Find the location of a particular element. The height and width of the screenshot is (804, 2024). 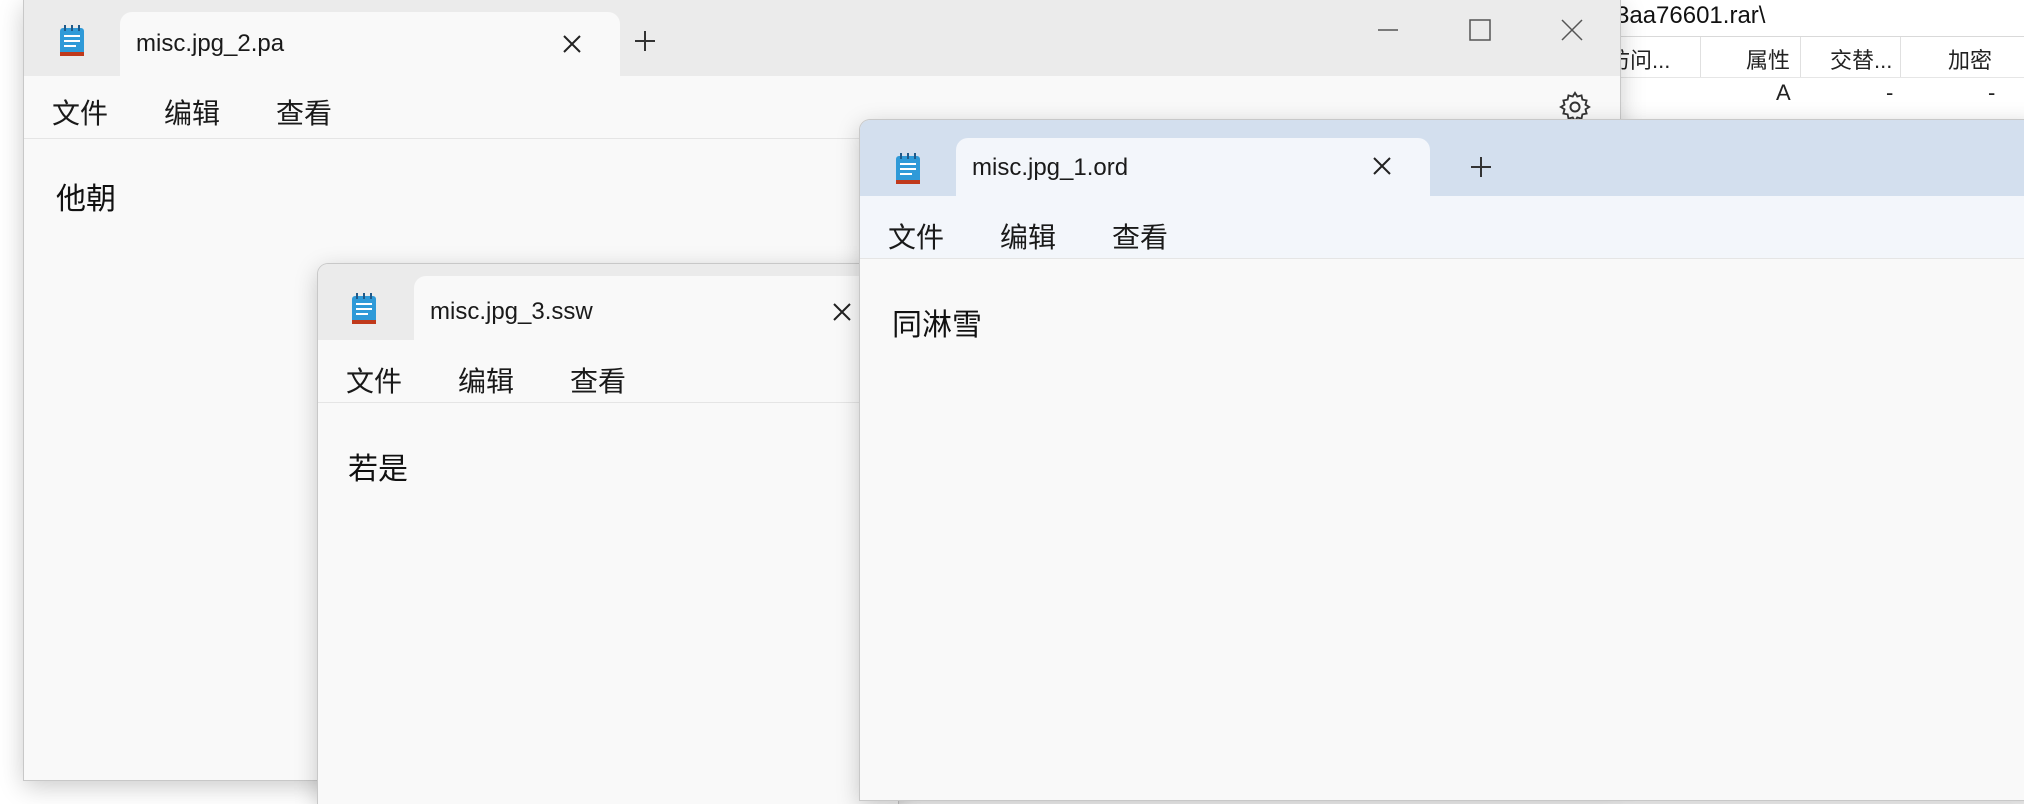

tab-title: misc.jpg_3.ssw is located at coordinates (511, 311).